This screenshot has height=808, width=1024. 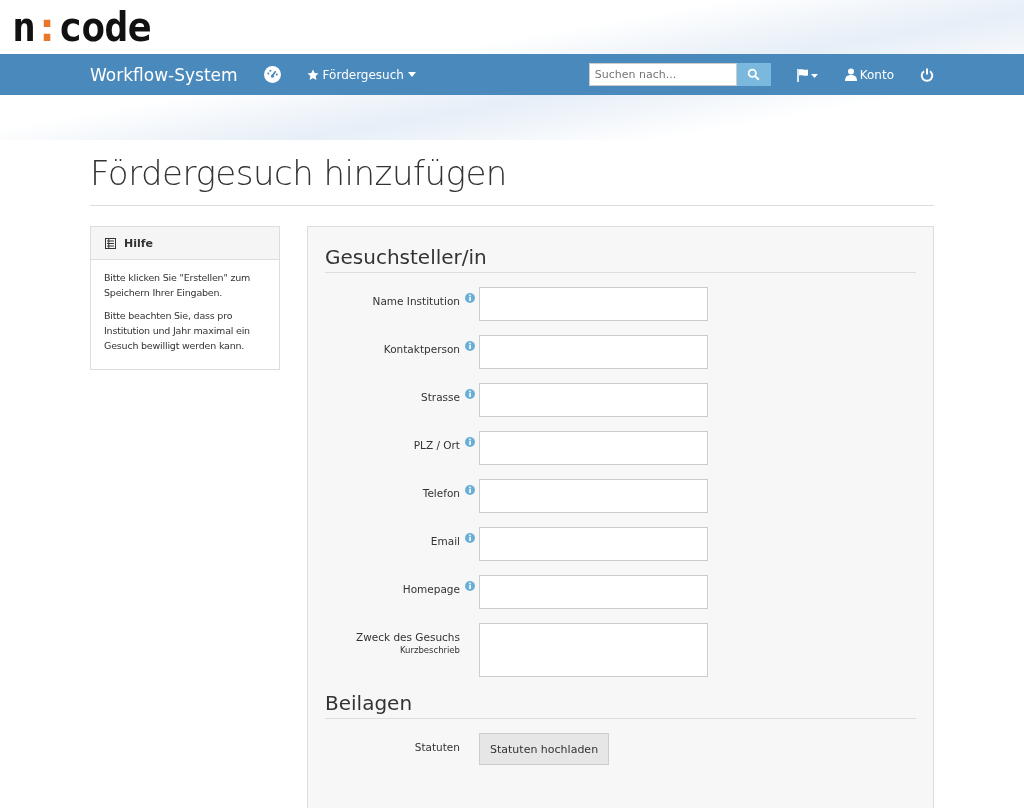 I want to click on user-icon, so click(x=850, y=74).